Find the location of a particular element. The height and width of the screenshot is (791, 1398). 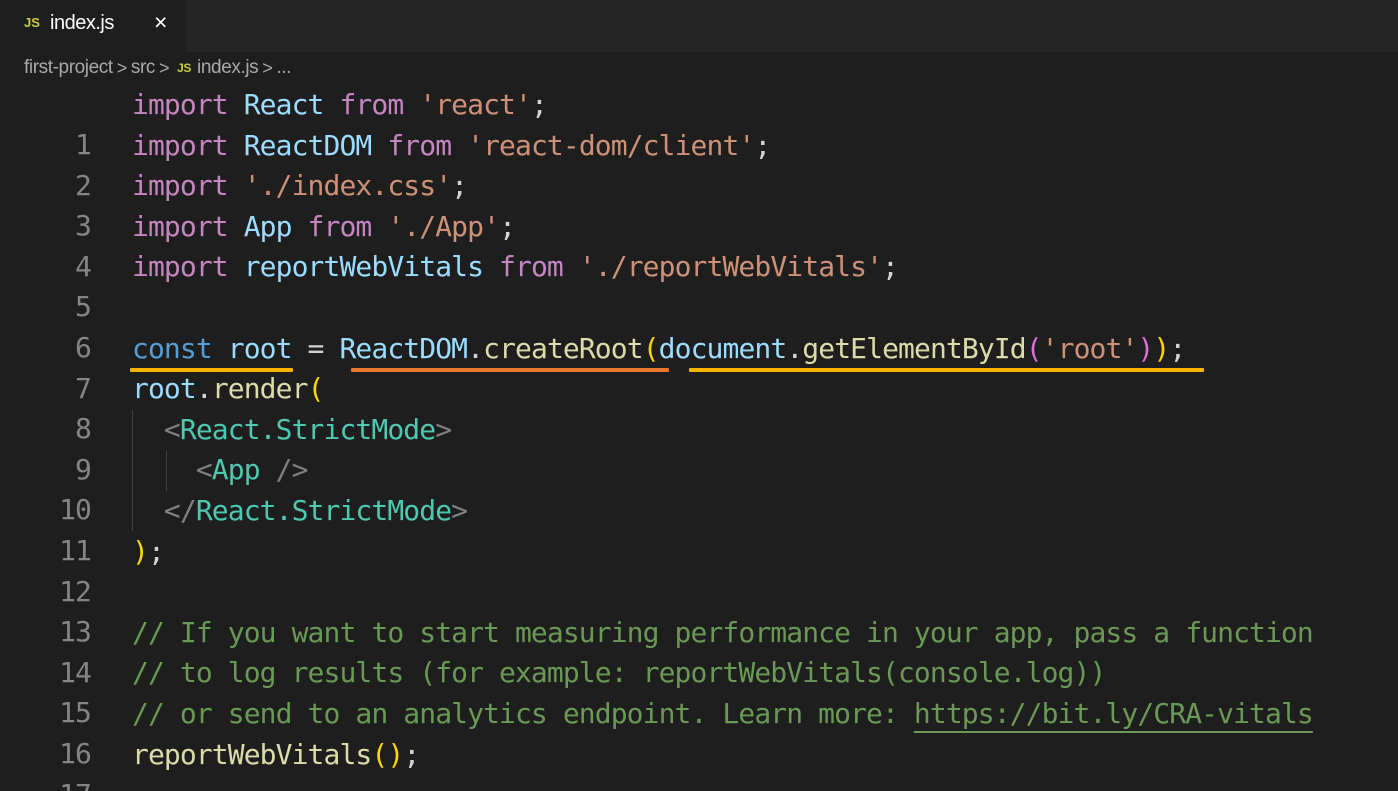

code-line: 11 </React.StrictMode> is located at coordinates (699, 529).